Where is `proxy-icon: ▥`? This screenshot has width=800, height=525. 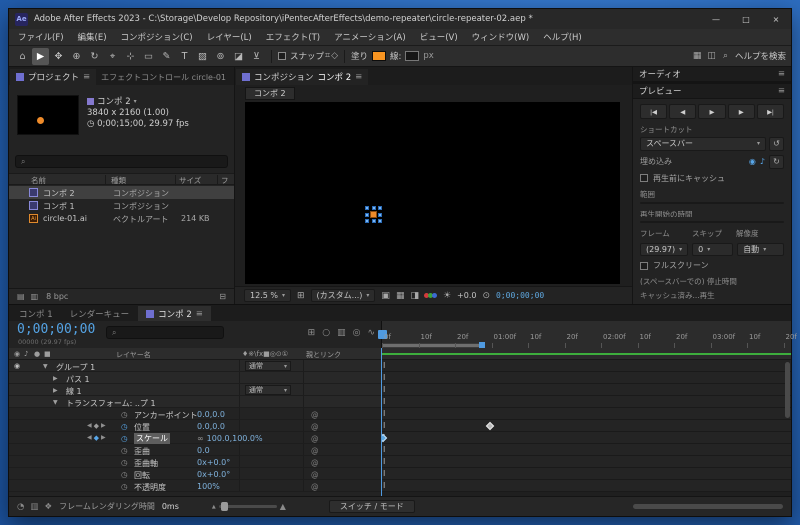
proxy-icon: ▥ is located at coordinates (34, 507).